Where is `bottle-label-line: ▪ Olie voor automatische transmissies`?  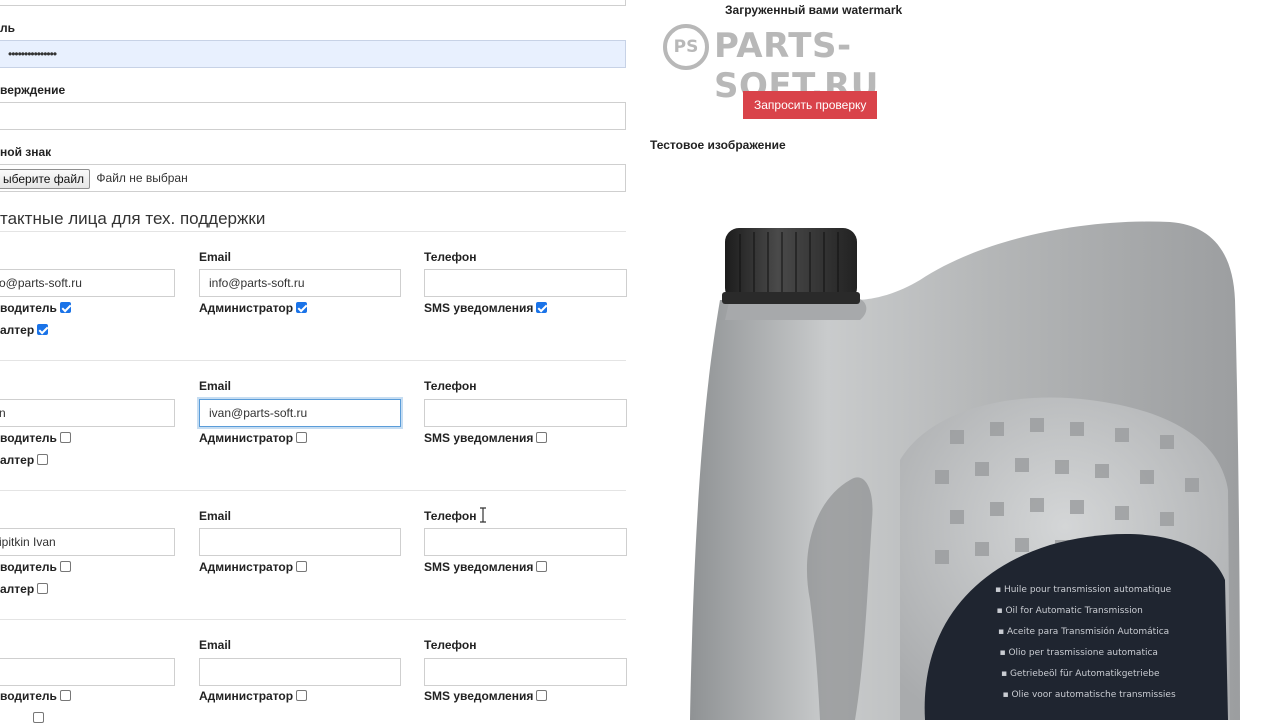
bottle-label-line: ▪ Olie voor automatische transmissies is located at coordinates (1089, 695).